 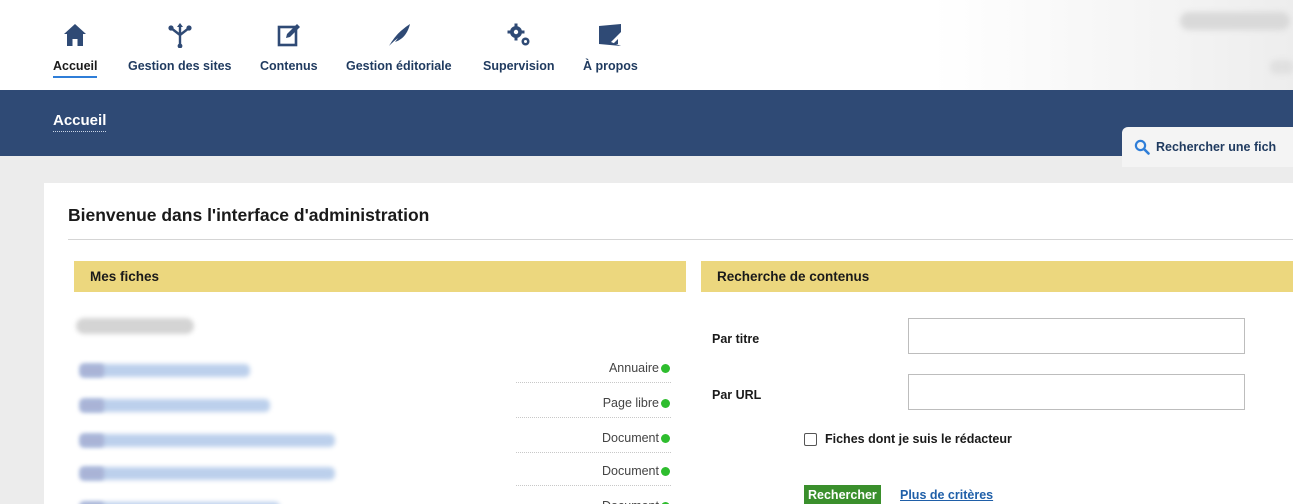 I want to click on more-criteria-link: Plus de critères, so click(x=946, y=495).